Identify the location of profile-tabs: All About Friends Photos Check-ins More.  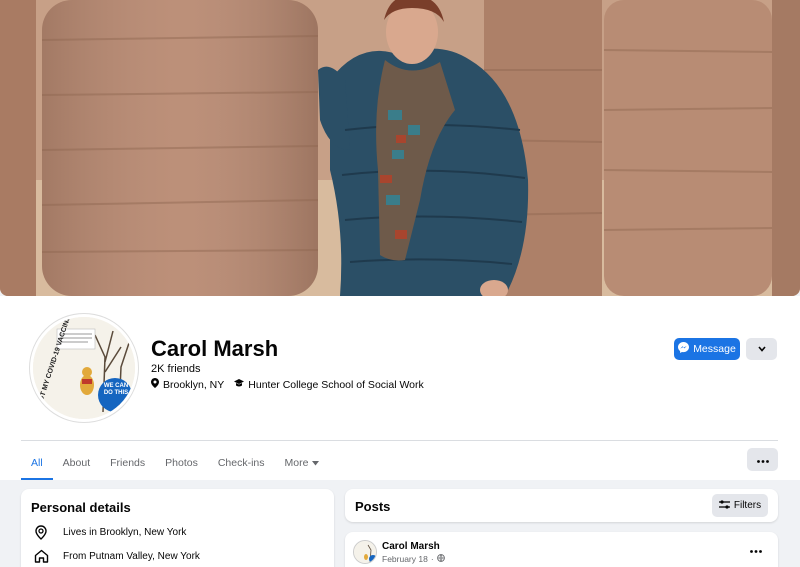
(175, 463).